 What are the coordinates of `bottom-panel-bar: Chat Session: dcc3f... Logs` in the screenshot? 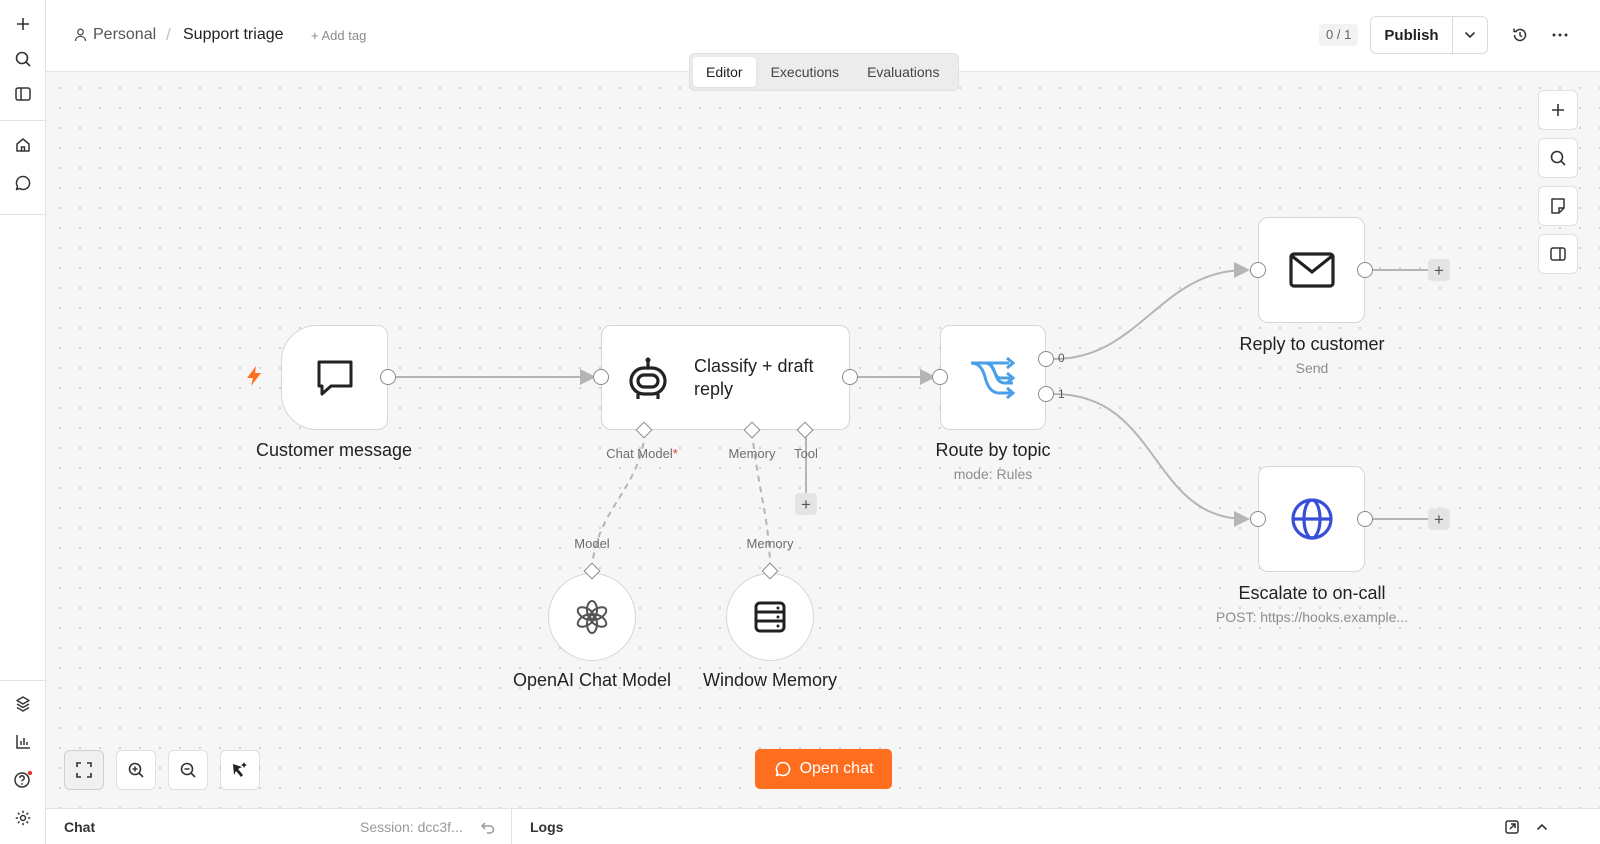 It's located at (823, 826).